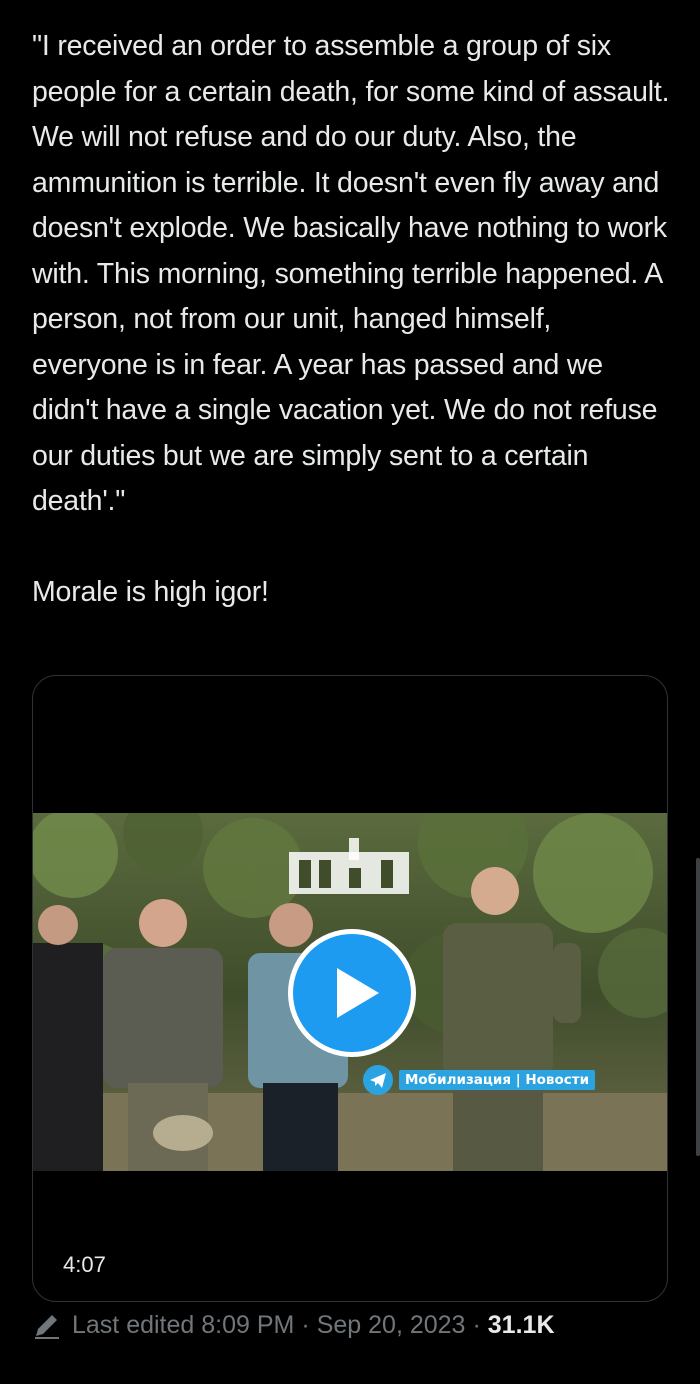 The height and width of the screenshot is (1384, 700). What do you see at coordinates (349, 868) in the screenshot?
I see `channel-logo` at bounding box center [349, 868].